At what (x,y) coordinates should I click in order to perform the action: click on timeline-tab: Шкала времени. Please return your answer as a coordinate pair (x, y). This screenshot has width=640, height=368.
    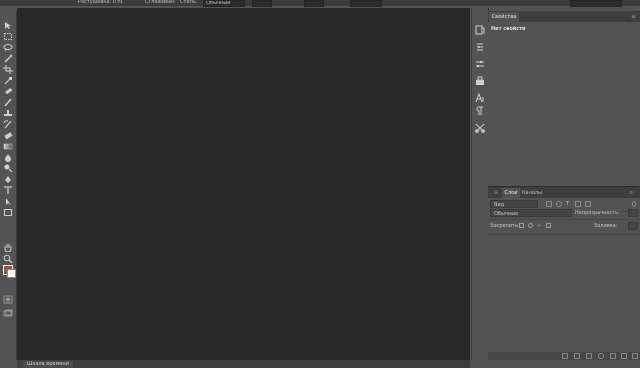
    Looking at the image, I should click on (48, 364).